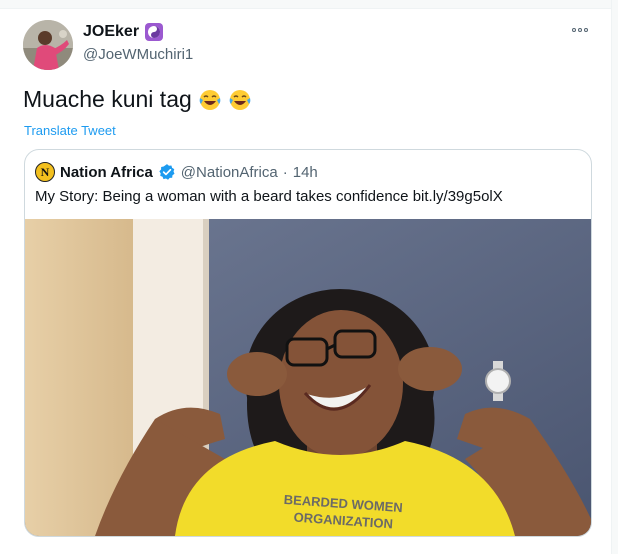  I want to click on verified-badge-icon, so click(167, 172).